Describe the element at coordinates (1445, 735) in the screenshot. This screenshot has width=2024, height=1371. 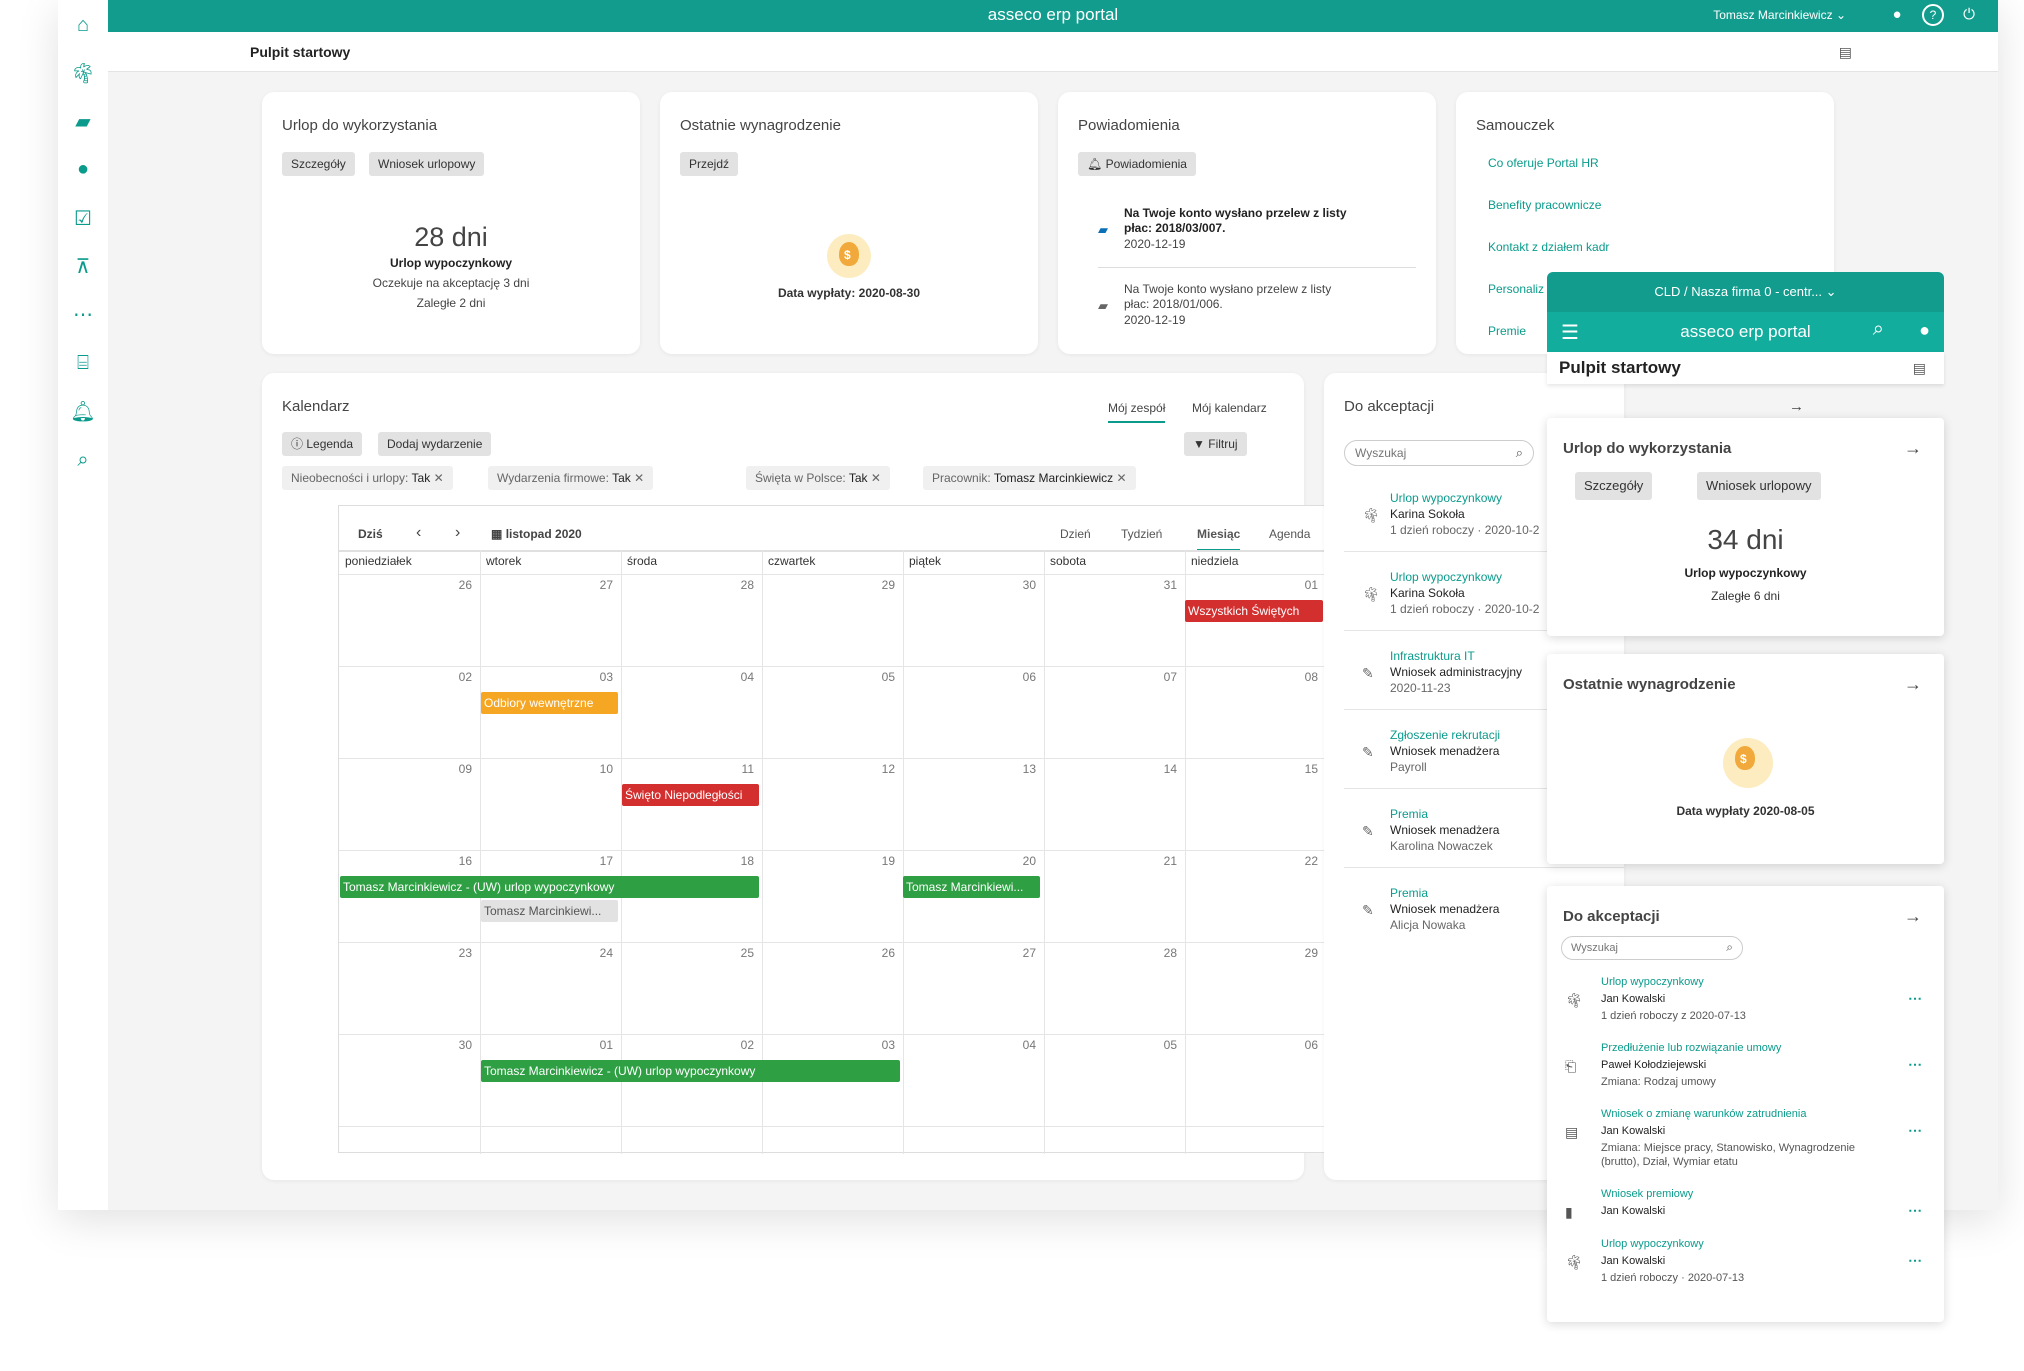
I see `approval-item-link: Zgłoszenie rekrutacji` at that location.